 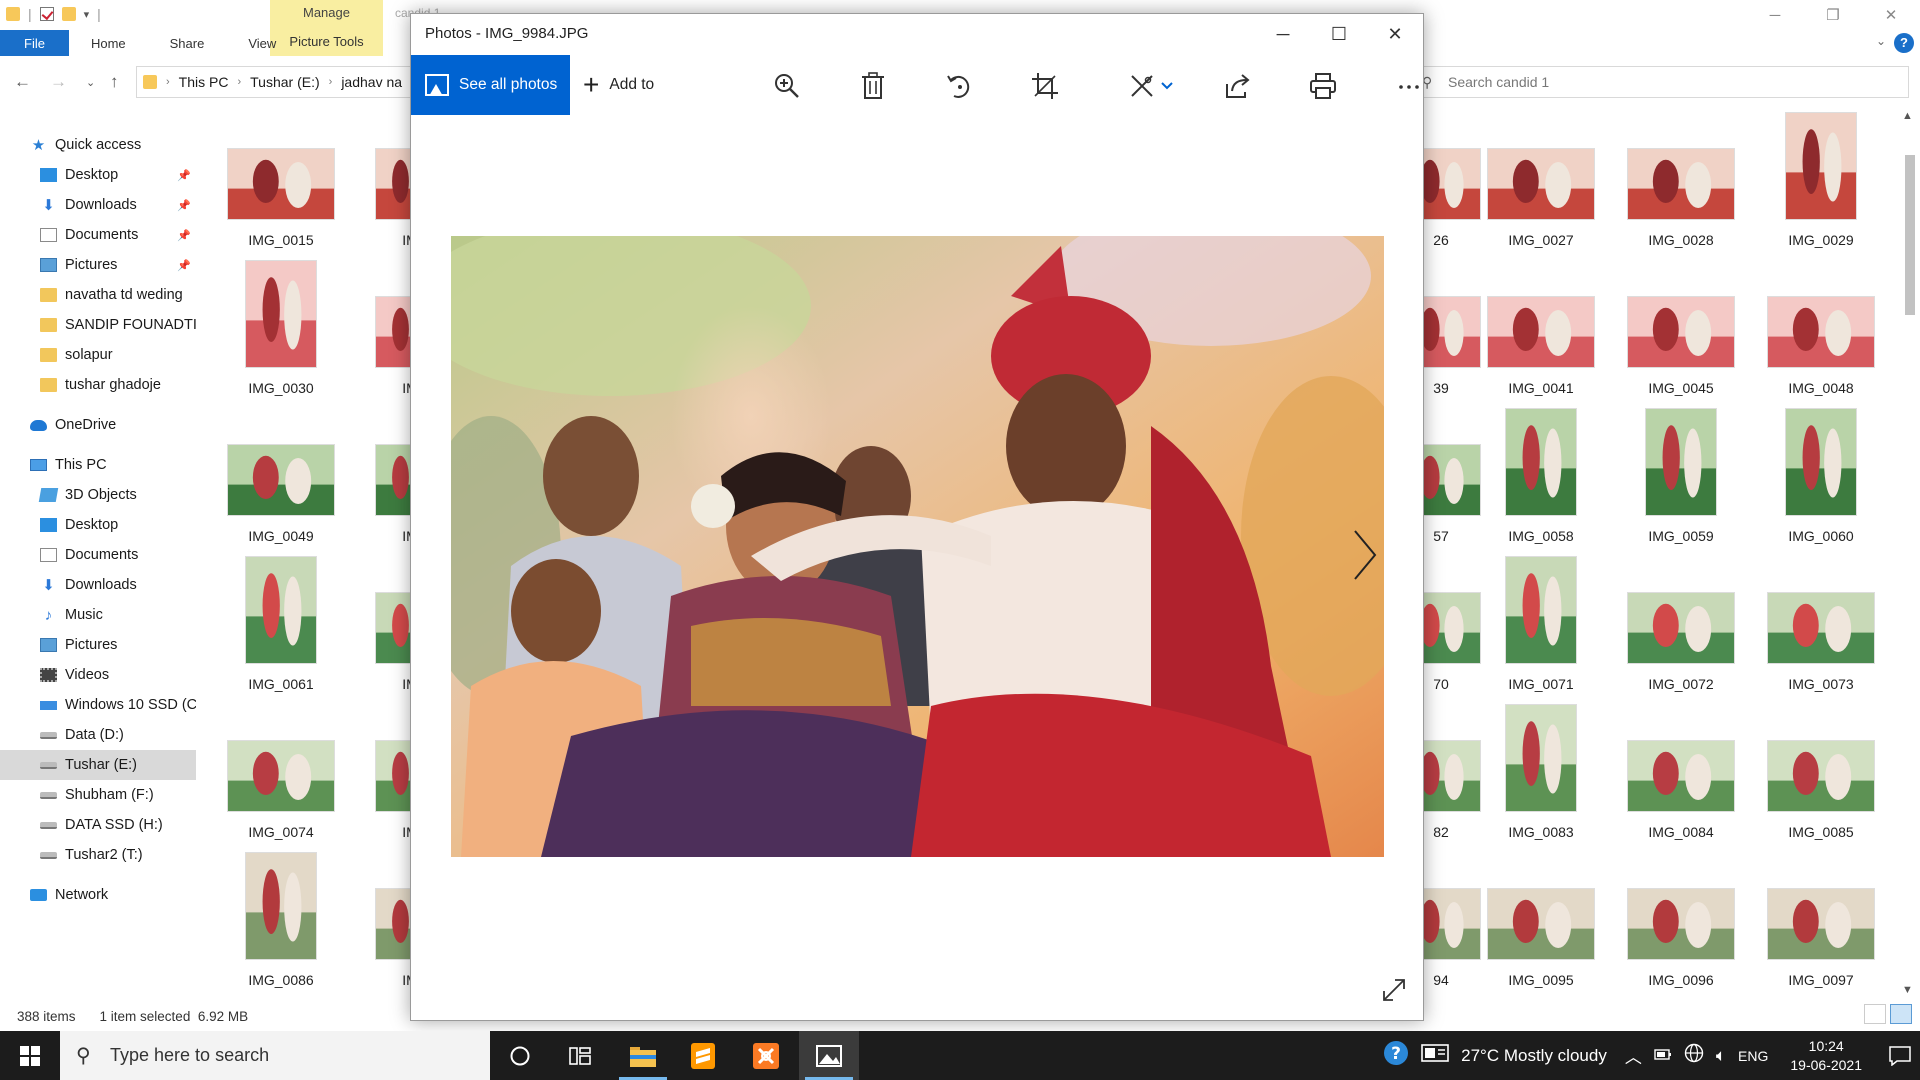 What do you see at coordinates (98, 555) in the screenshot?
I see `nav-documents: Documents` at bounding box center [98, 555].